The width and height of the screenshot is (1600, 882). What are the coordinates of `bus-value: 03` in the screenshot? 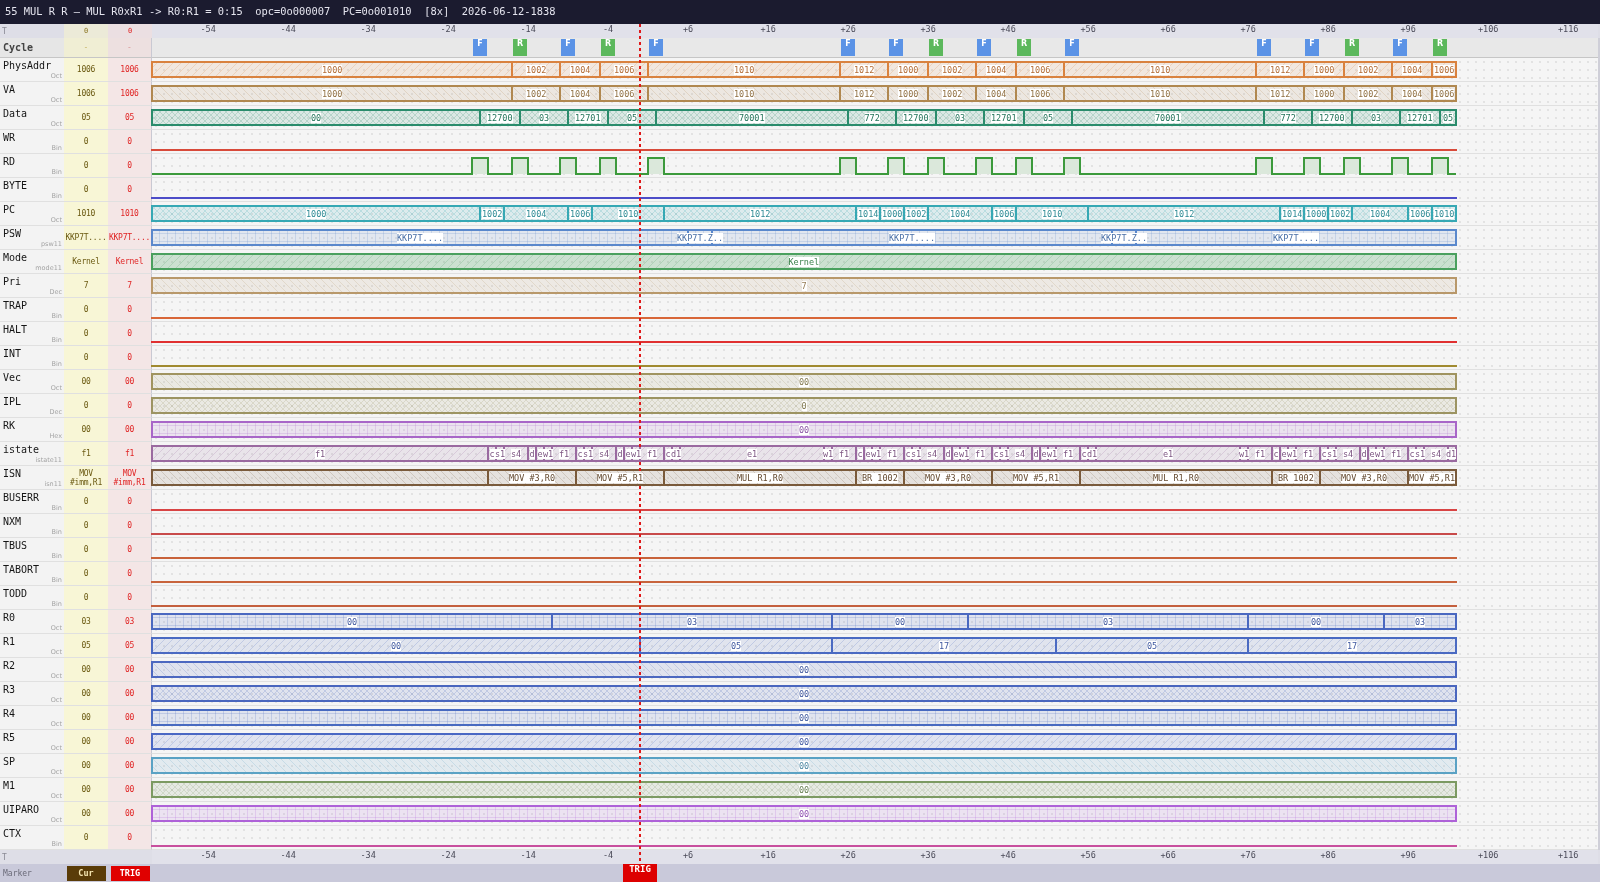 It's located at (692, 621).